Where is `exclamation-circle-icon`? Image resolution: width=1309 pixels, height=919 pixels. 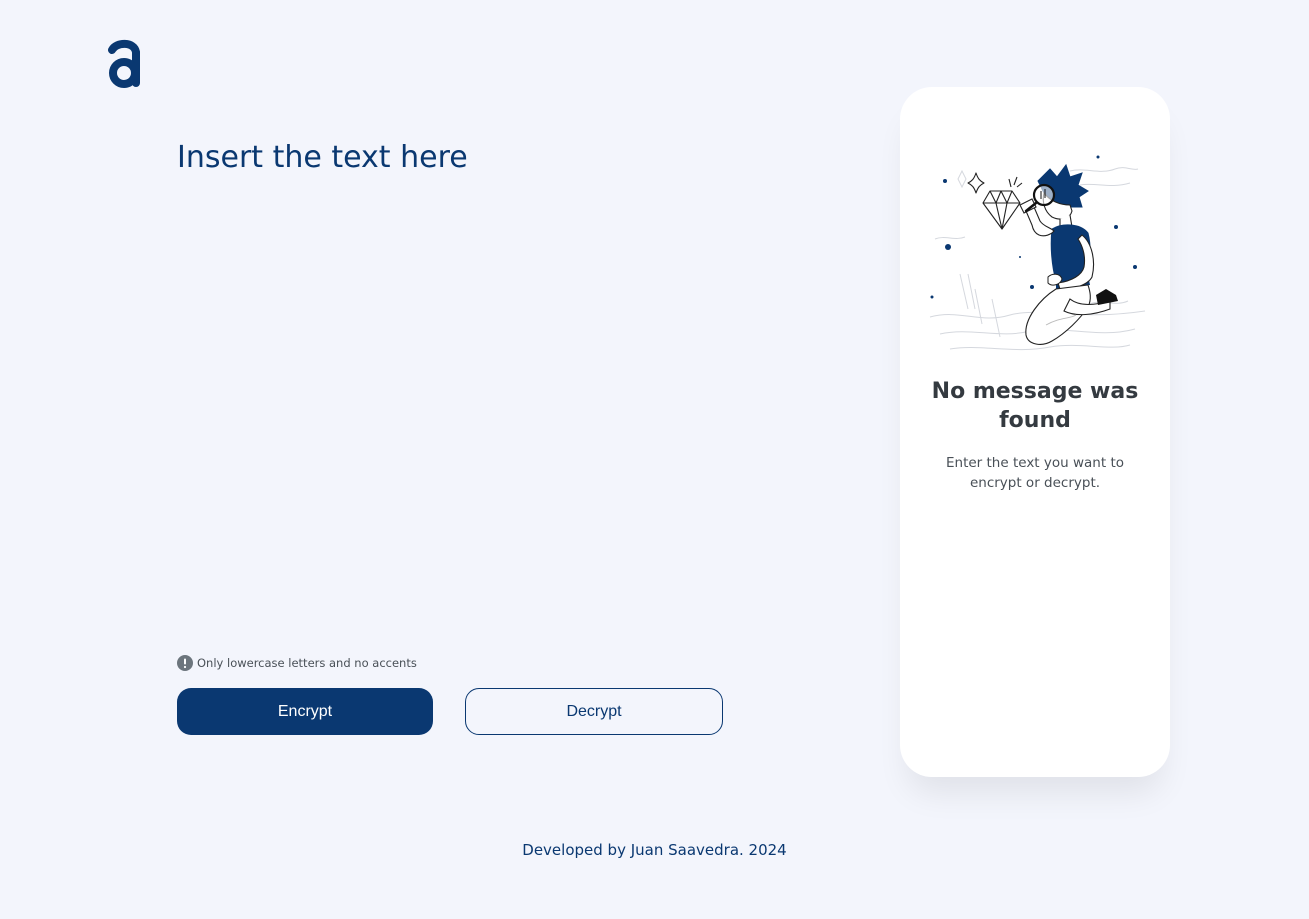 exclamation-circle-icon is located at coordinates (185, 663).